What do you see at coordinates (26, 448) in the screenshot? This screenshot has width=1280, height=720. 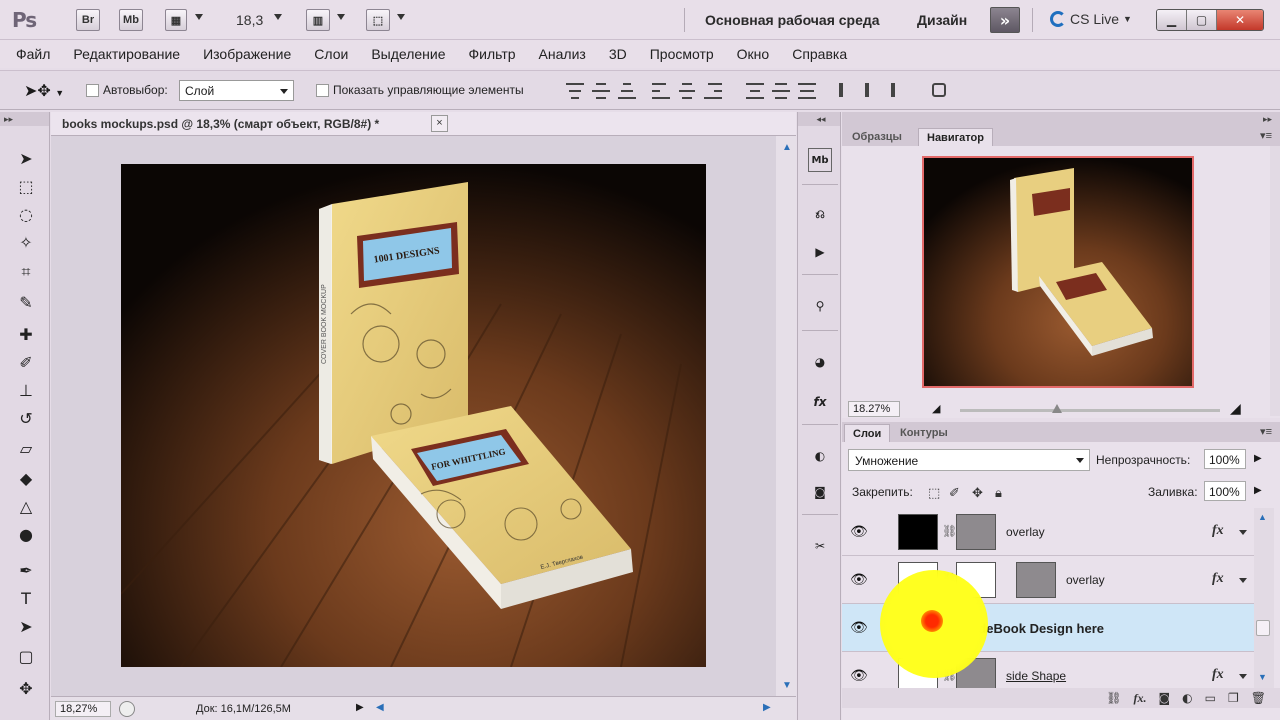 I see `eraser-tool-icon: ▱` at bounding box center [26, 448].